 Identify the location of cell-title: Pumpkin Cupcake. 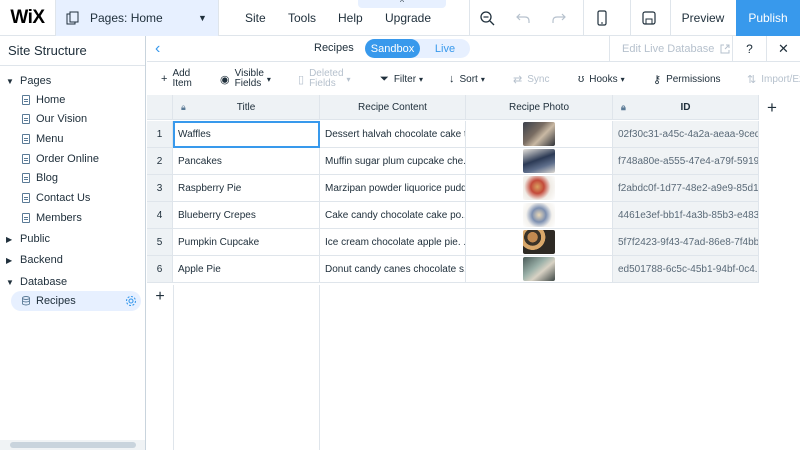
(246, 242).